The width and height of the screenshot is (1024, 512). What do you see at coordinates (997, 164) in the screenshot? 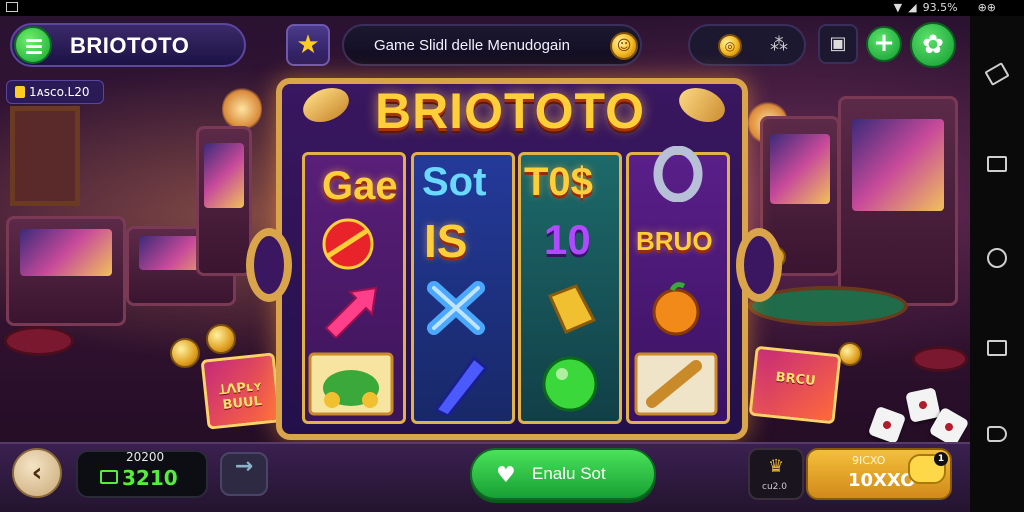
I see `window-icon` at bounding box center [997, 164].